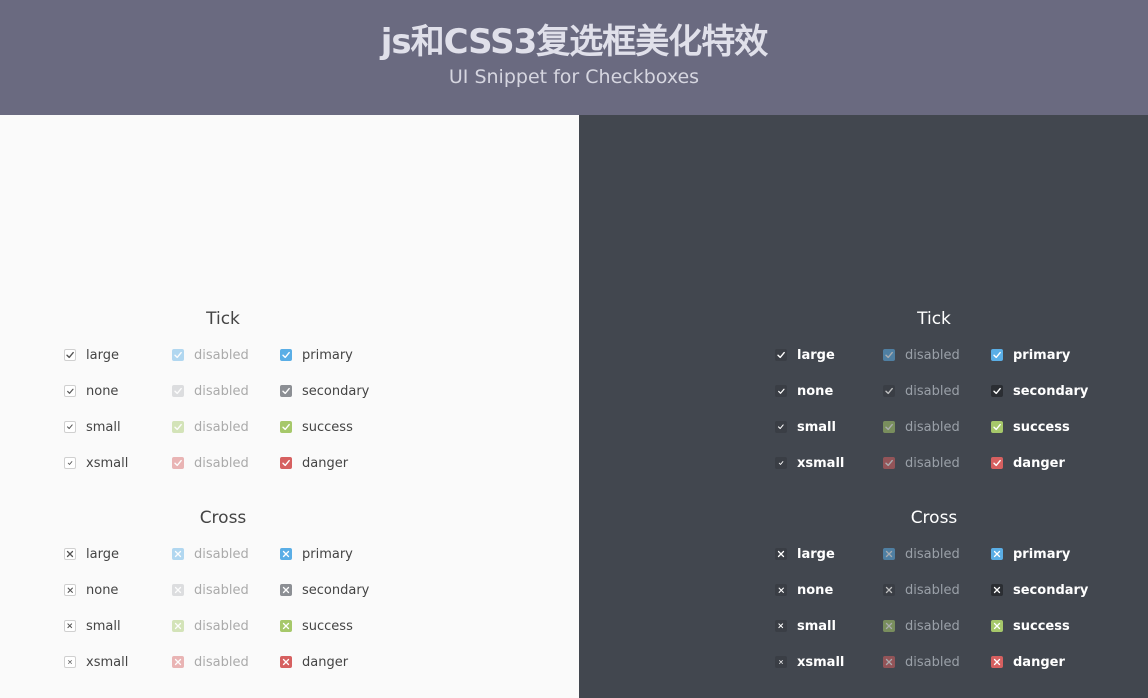 The height and width of the screenshot is (698, 1148). What do you see at coordinates (934, 518) in the screenshot?
I see `section-title-cross: Cross` at bounding box center [934, 518].